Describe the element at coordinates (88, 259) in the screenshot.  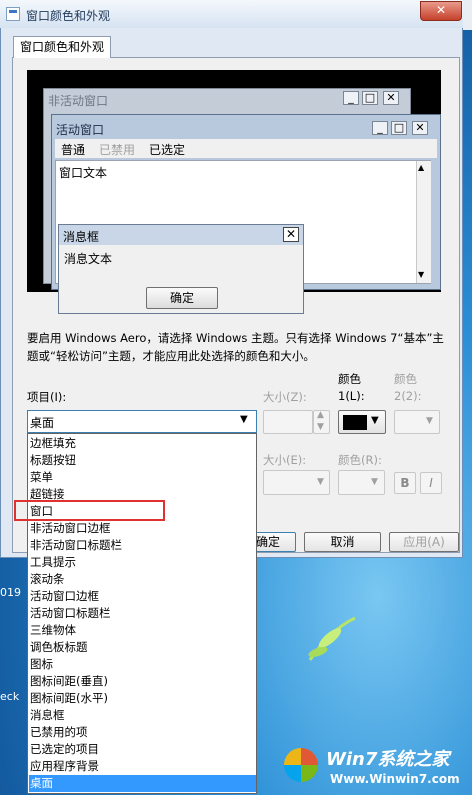
I see `message-text: 消息文本` at that location.